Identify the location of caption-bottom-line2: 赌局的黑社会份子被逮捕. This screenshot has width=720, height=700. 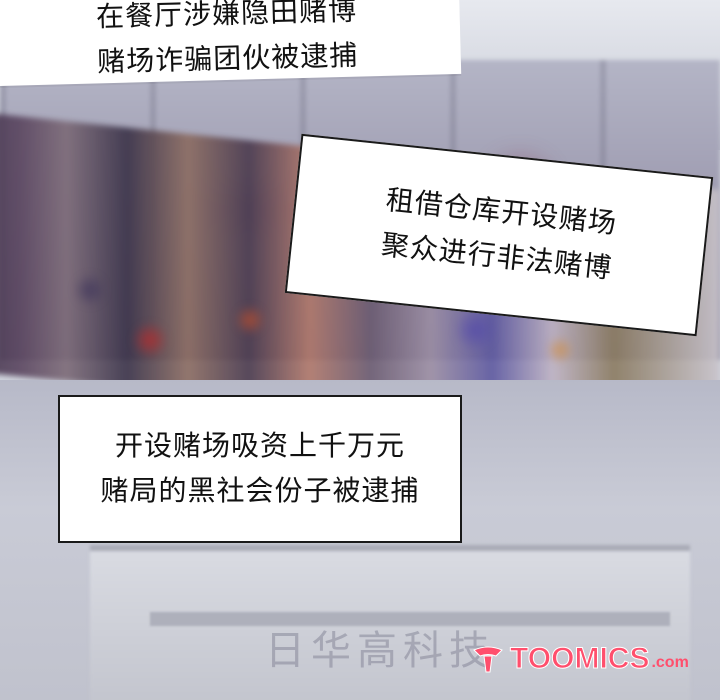
(260, 490).